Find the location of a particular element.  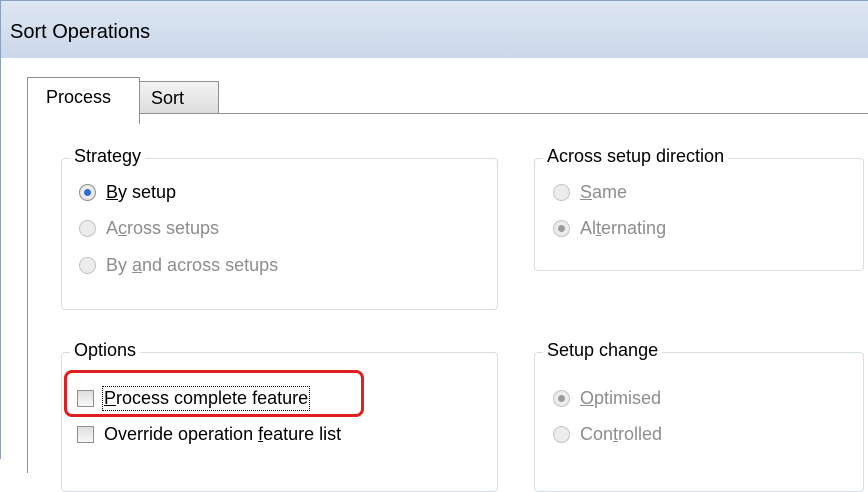

by-setup-radio: By setup is located at coordinates (127, 192).